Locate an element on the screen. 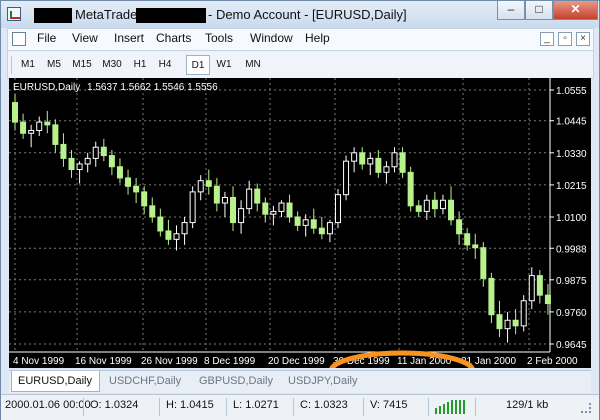  timeframe-mn: MN is located at coordinates (253, 65).